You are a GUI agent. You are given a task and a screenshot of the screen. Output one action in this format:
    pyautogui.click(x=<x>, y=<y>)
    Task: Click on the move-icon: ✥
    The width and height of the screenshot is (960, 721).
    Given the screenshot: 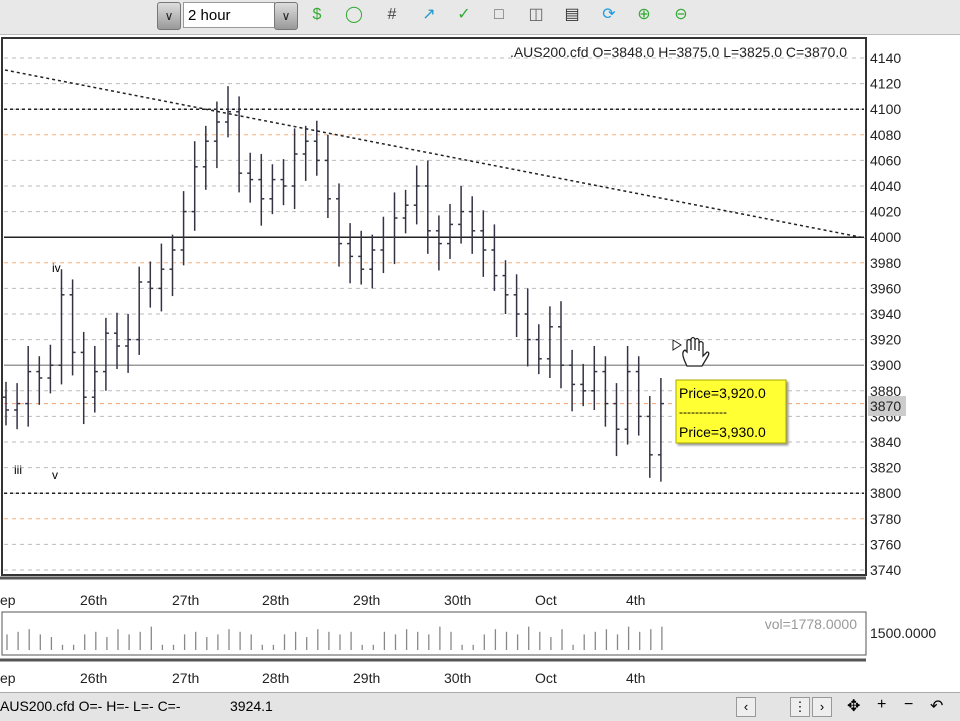 What is the action you would take?
    pyautogui.click(x=853, y=706)
    